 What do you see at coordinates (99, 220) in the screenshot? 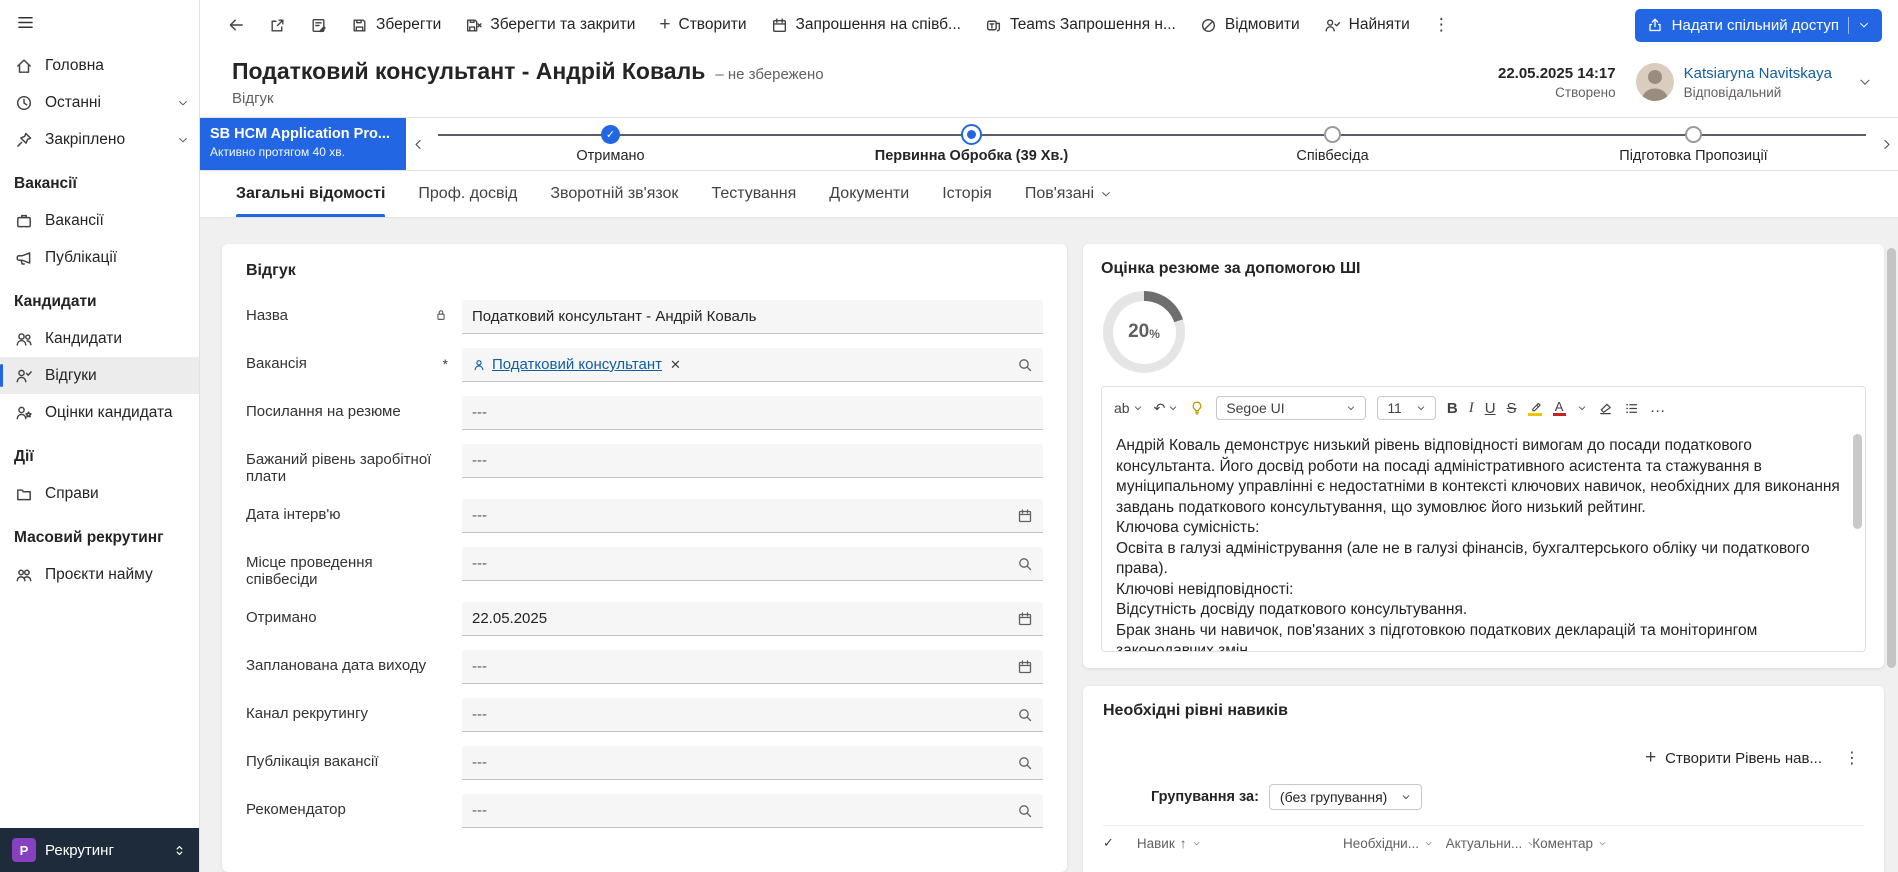
I see `sidebar-item-vacancies: Вакансії` at bounding box center [99, 220].